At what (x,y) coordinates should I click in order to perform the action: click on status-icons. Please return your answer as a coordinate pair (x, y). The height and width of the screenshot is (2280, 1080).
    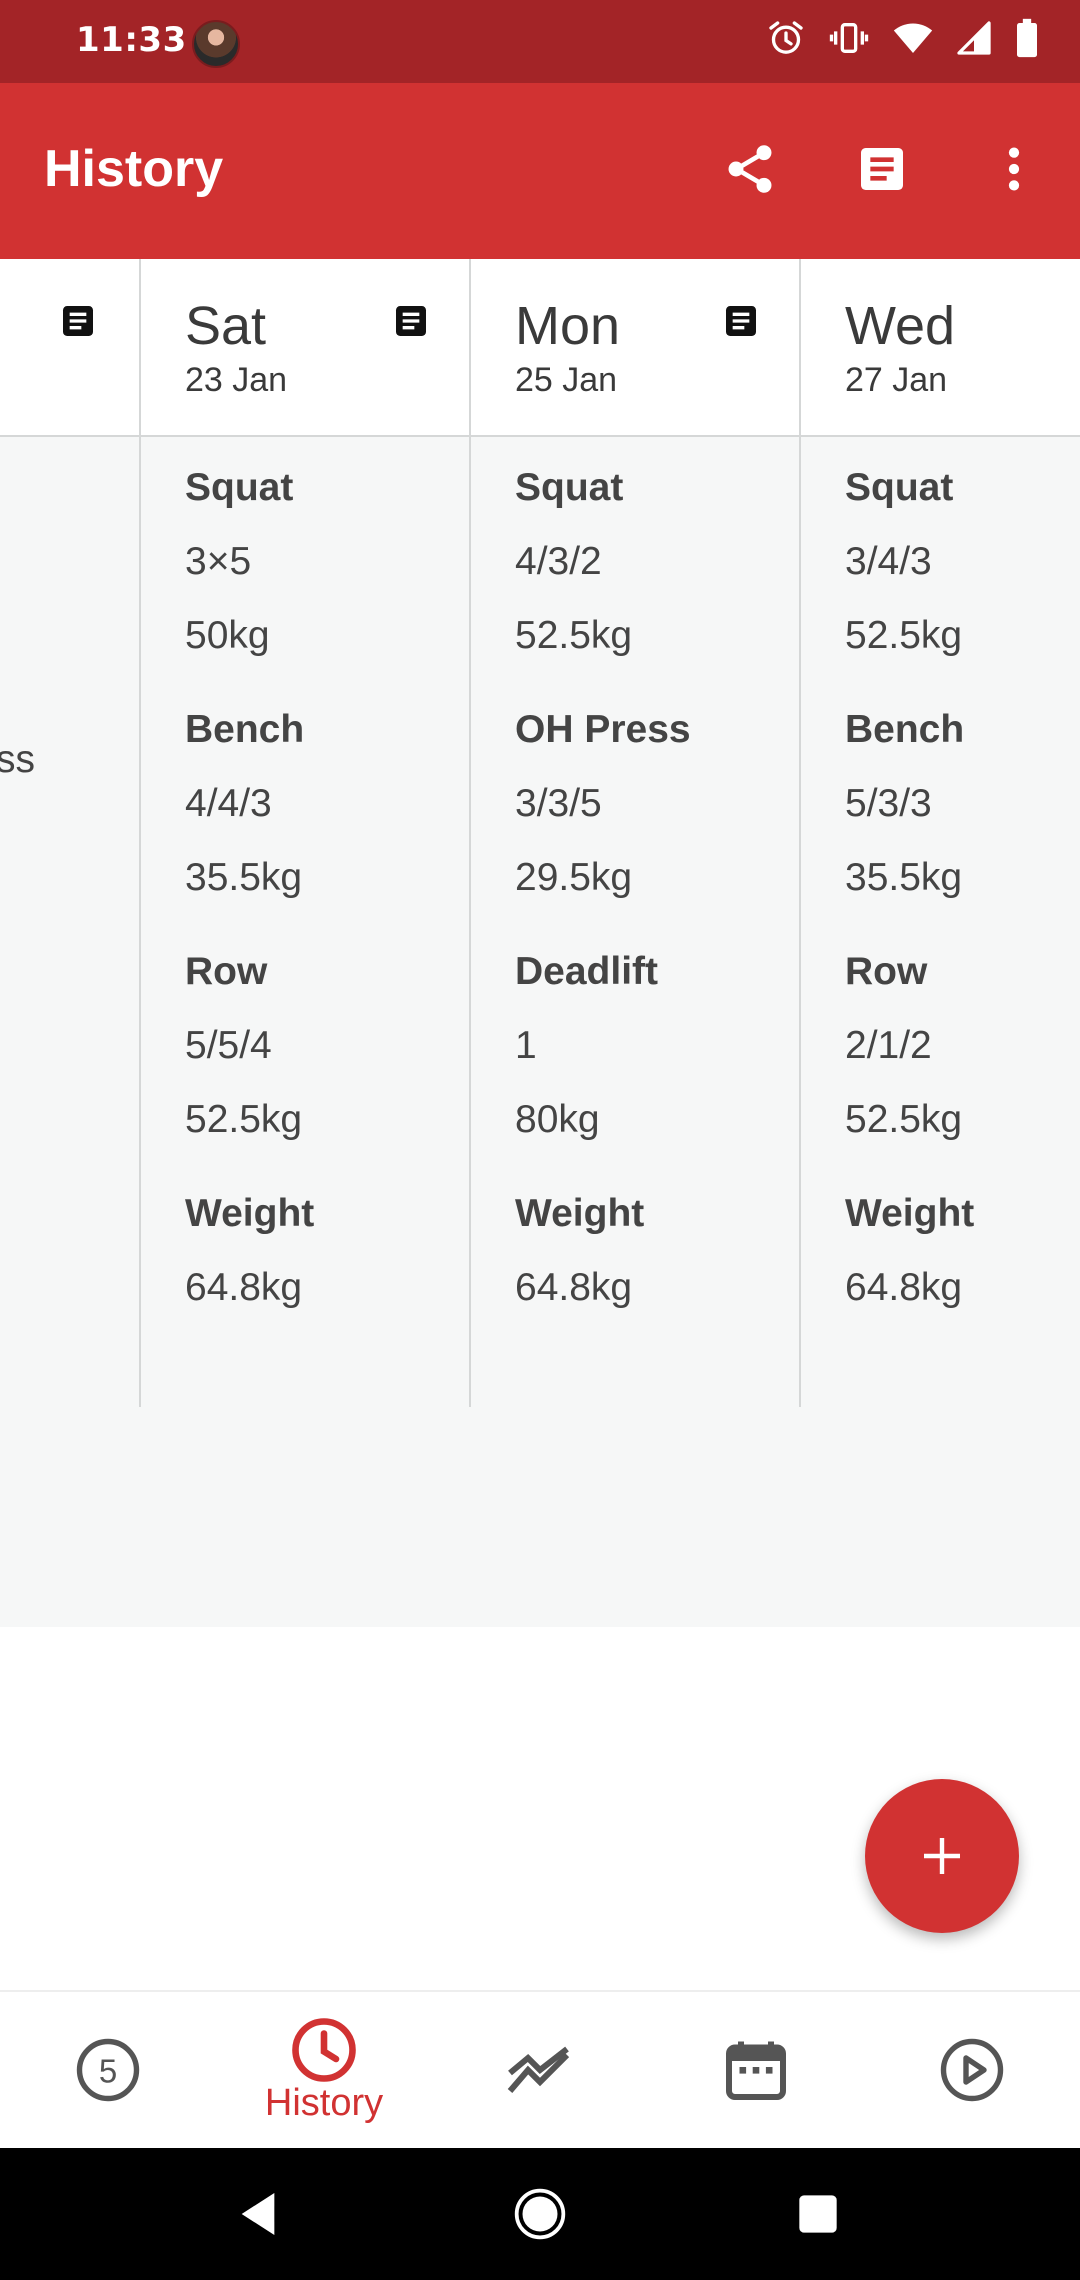
    Looking at the image, I should click on (903, 38).